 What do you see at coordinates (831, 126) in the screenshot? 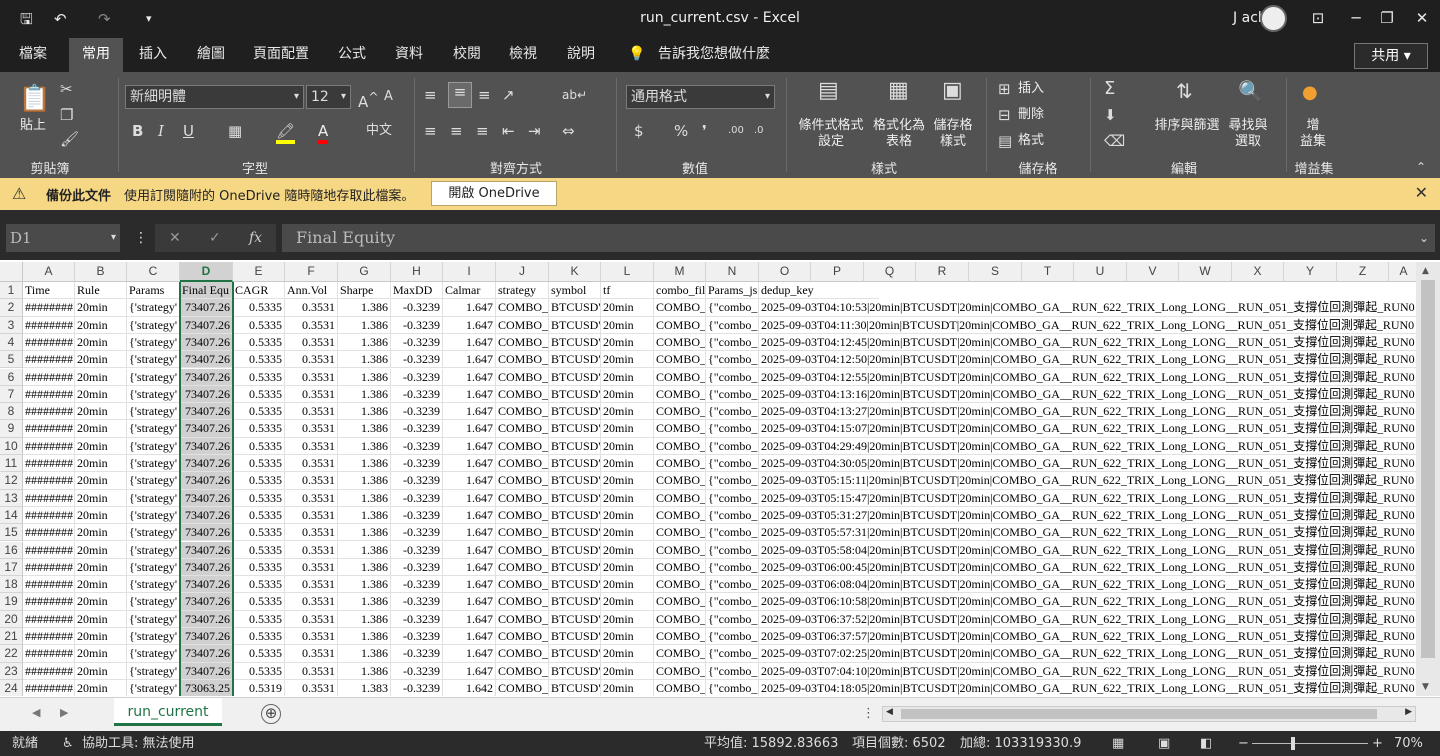
I see `conditional-format-button: 條件式格式` at bounding box center [831, 126].